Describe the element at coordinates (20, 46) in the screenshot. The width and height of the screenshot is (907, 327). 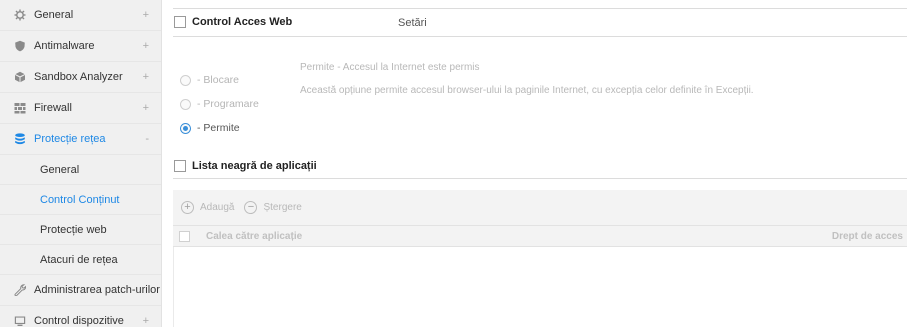
I see `shield-icon` at that location.